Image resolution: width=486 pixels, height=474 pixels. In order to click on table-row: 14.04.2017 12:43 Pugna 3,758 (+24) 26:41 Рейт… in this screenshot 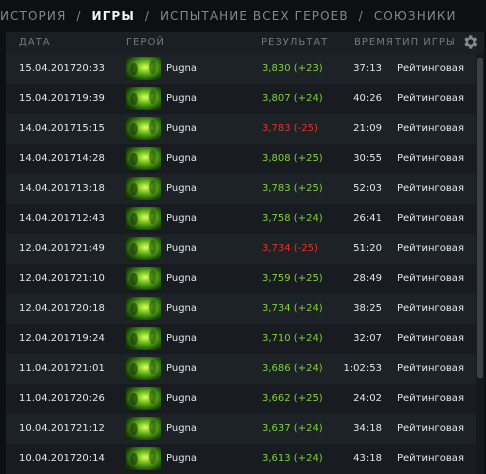, I will do `click(241, 219)`.